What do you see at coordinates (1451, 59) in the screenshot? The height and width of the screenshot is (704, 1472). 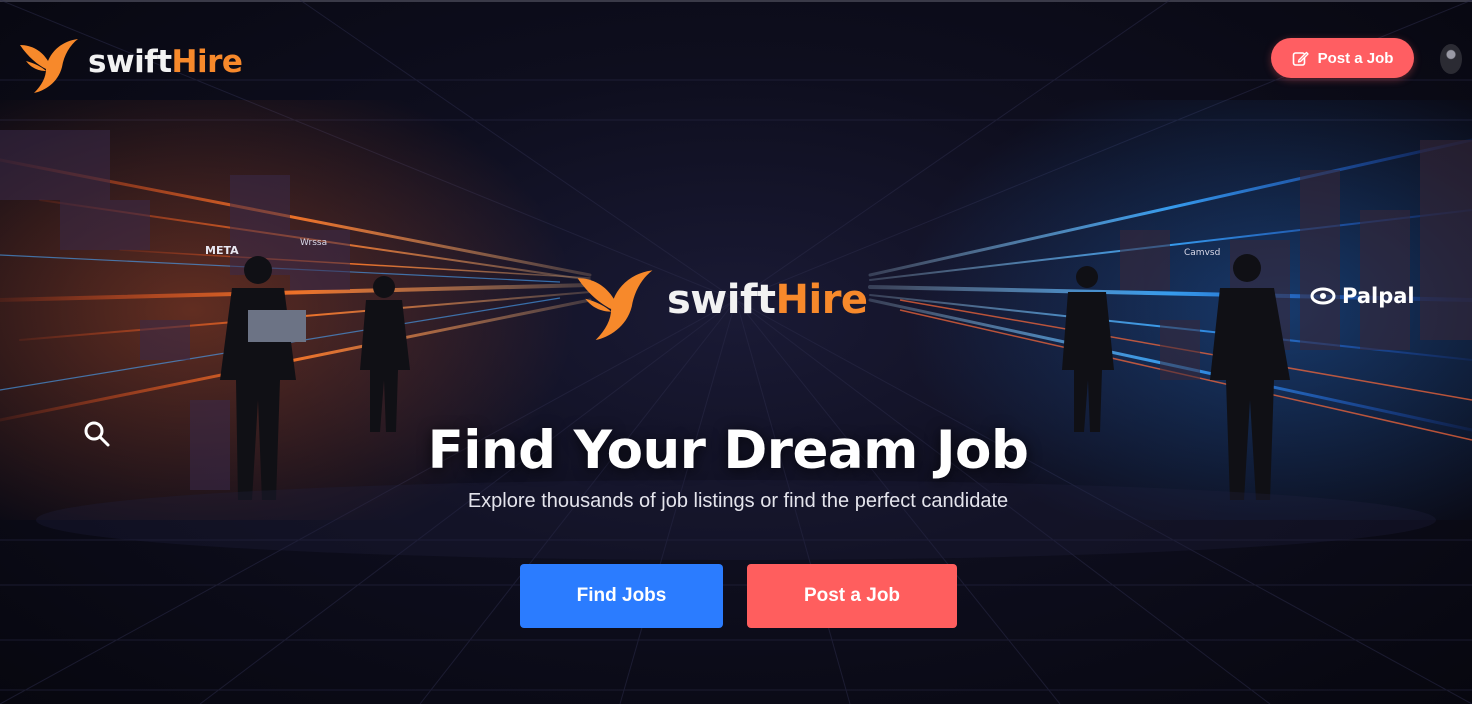 I see `user-avatar` at bounding box center [1451, 59].